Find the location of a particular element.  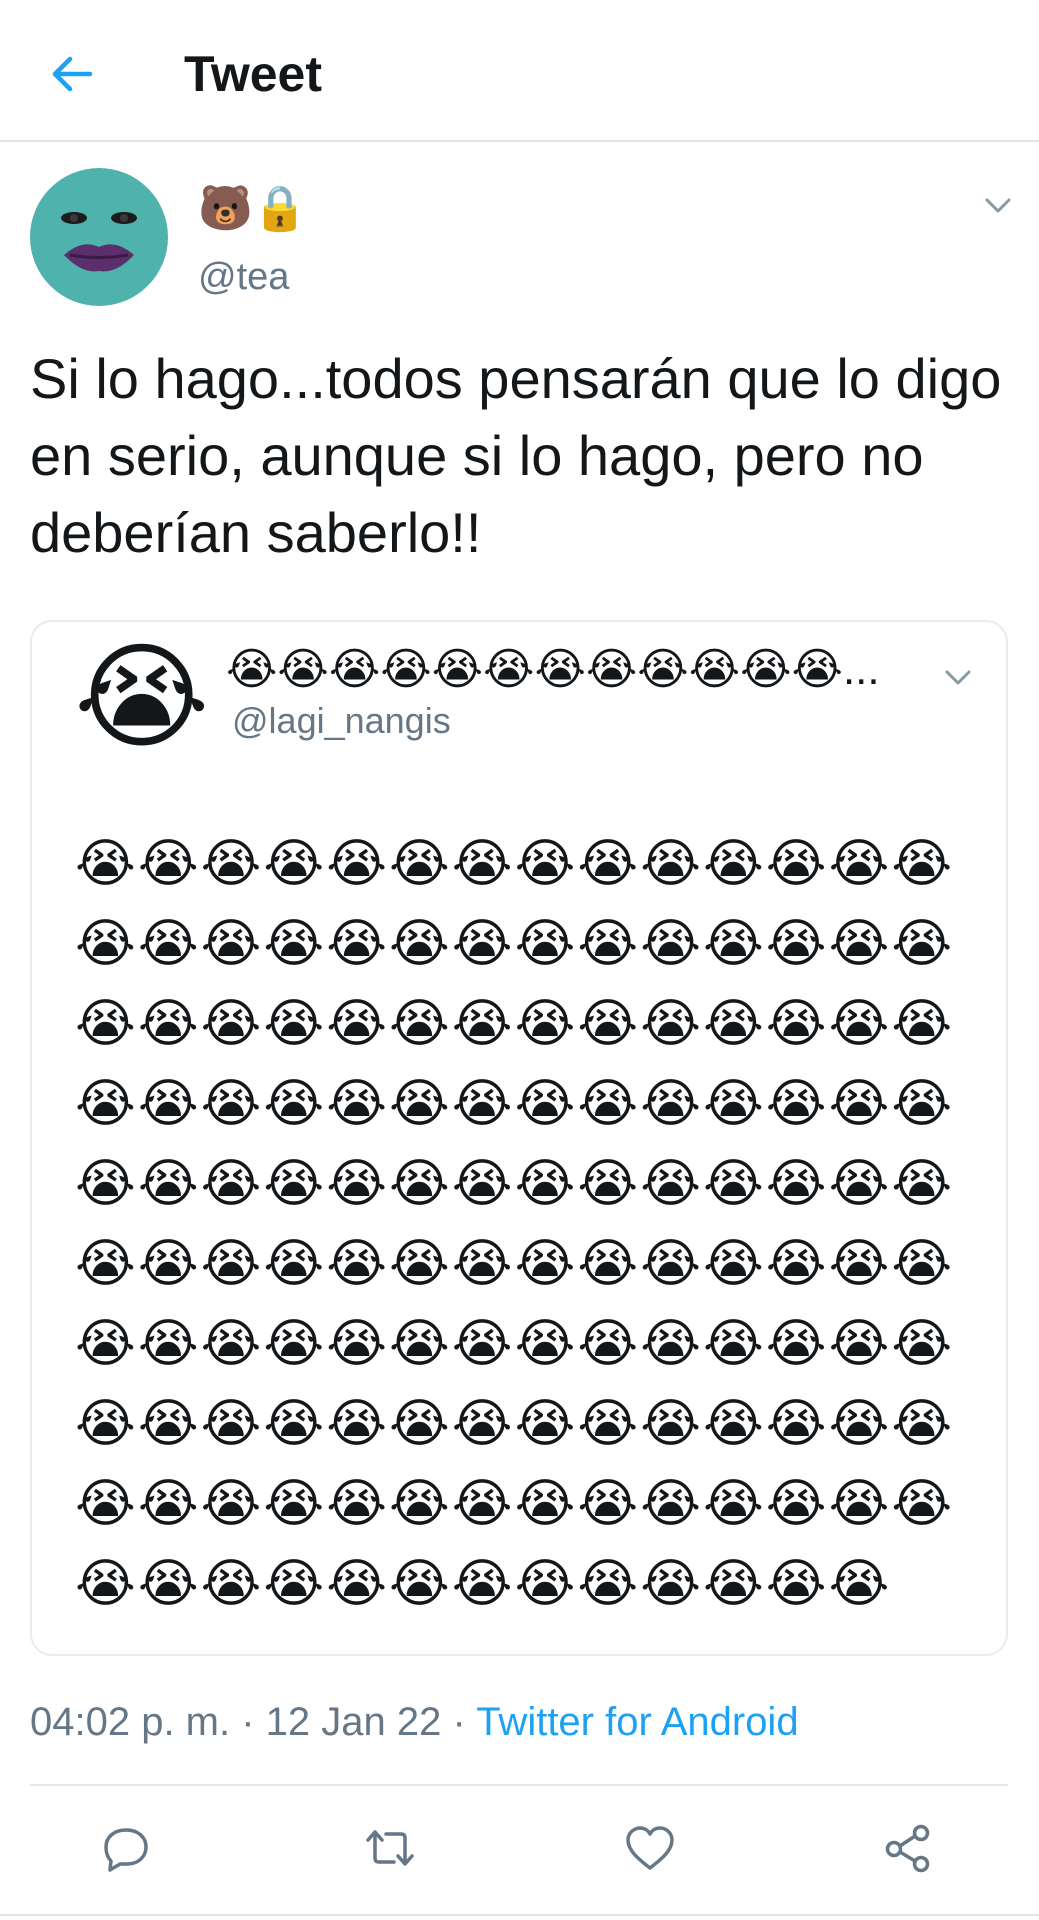

share-button is located at coordinates (908, 1848).